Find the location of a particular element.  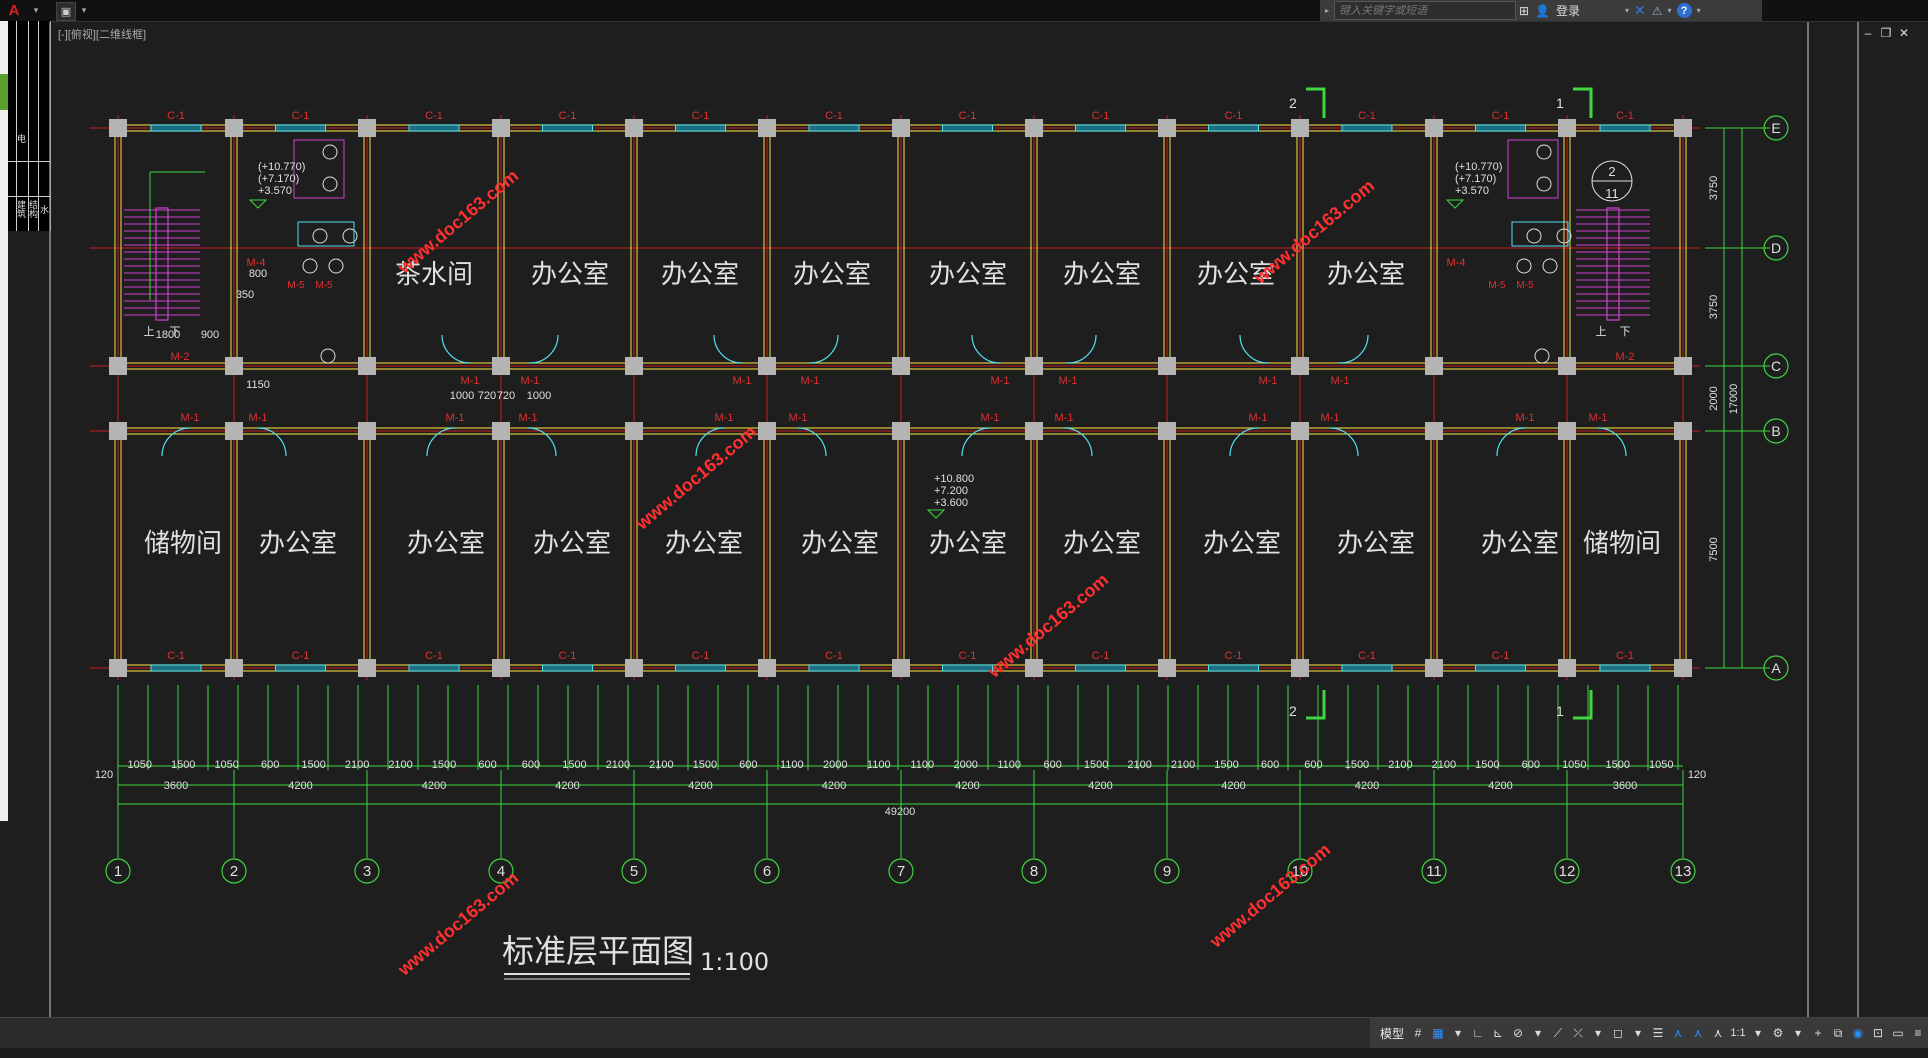

object-snap-tracking-icon: ⤫ is located at coordinates (1578, 1033).